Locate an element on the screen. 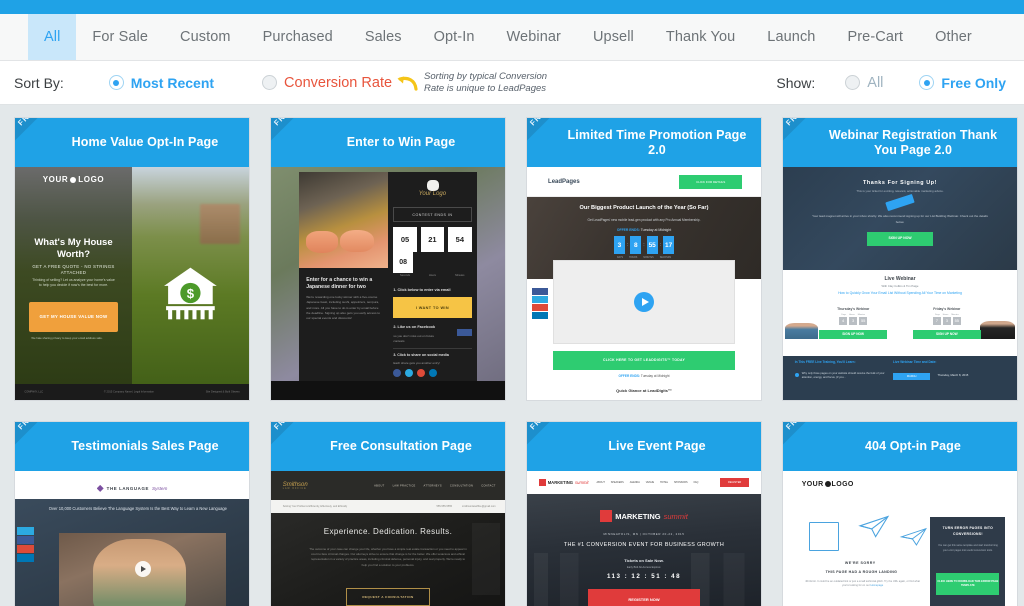 The image size is (1024, 606). tab-all: All is located at coordinates (52, 37).